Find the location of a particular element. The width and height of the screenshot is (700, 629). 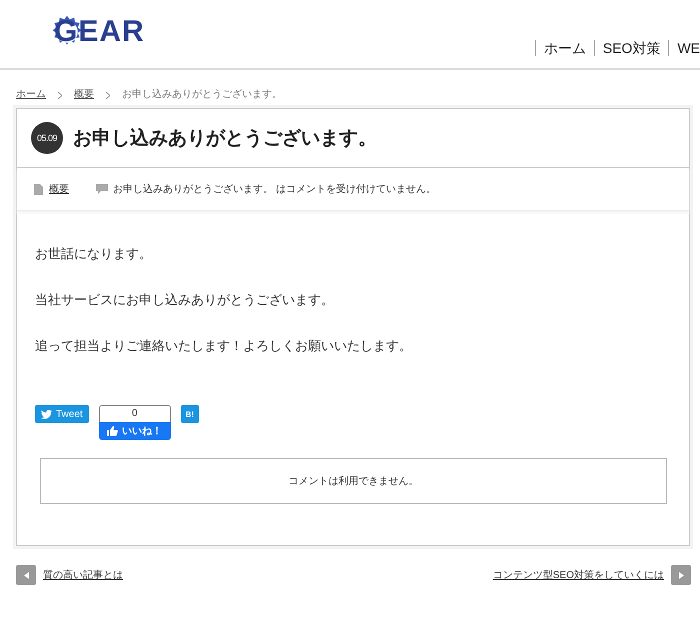

body-paragraph: お世話になります。 is located at coordinates (94, 254).